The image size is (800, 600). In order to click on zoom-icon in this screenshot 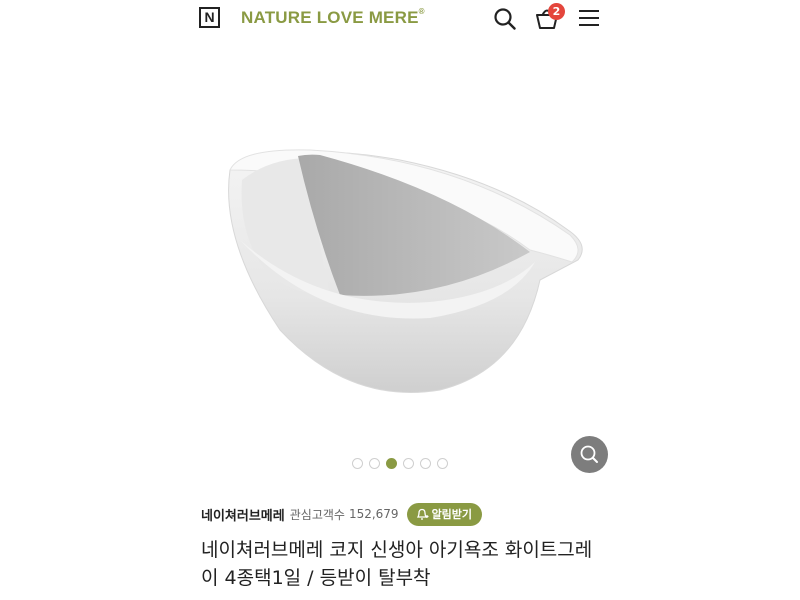, I will do `click(589, 454)`.